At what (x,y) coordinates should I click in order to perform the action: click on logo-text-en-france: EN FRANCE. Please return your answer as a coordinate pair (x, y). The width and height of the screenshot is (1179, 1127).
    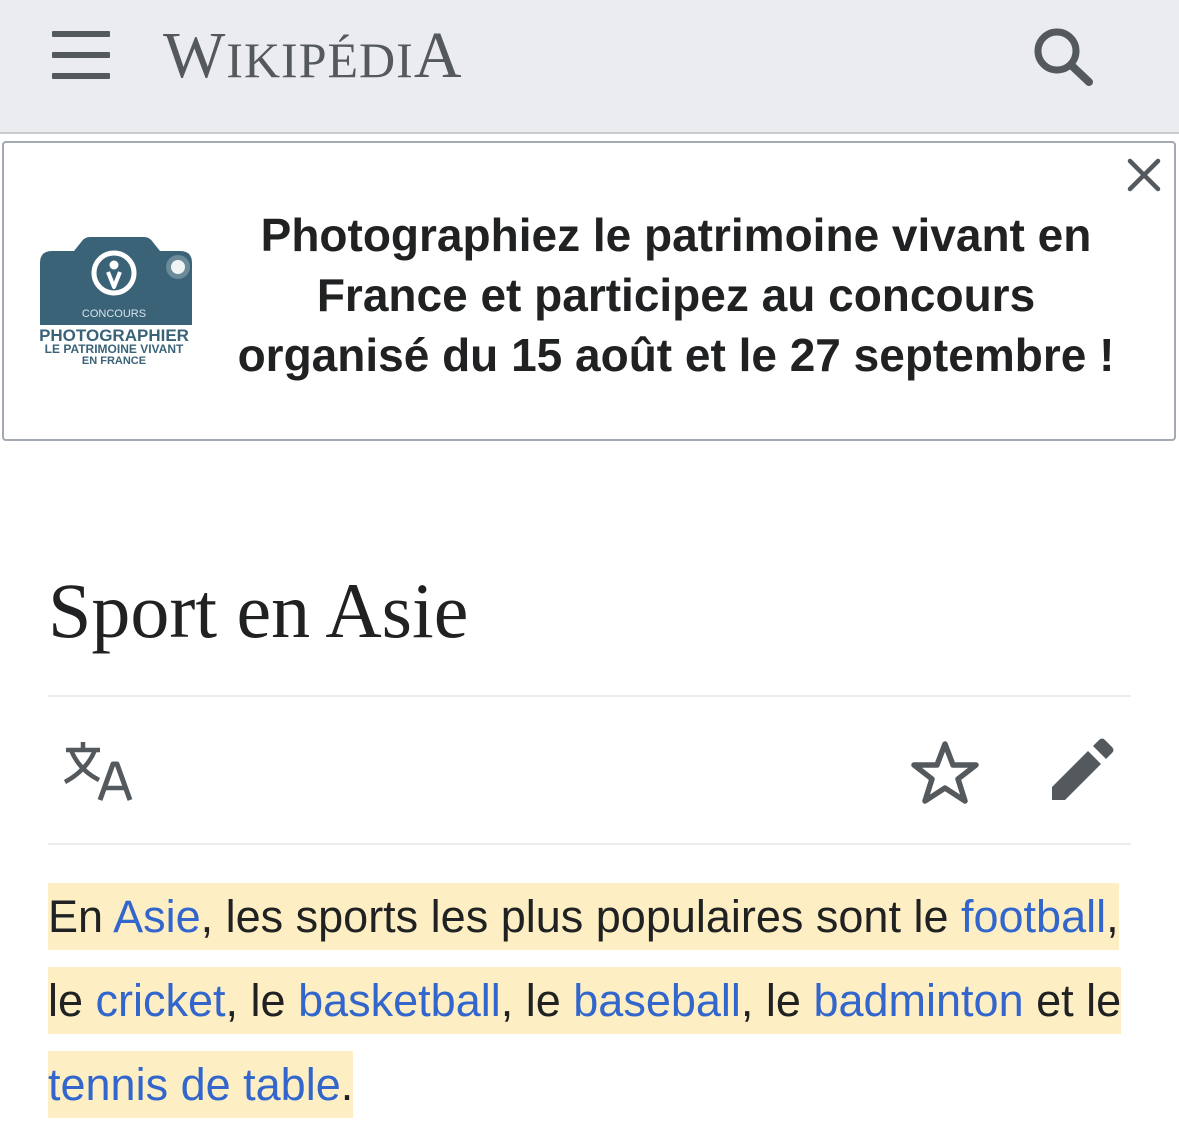
    Looking at the image, I should click on (114, 361).